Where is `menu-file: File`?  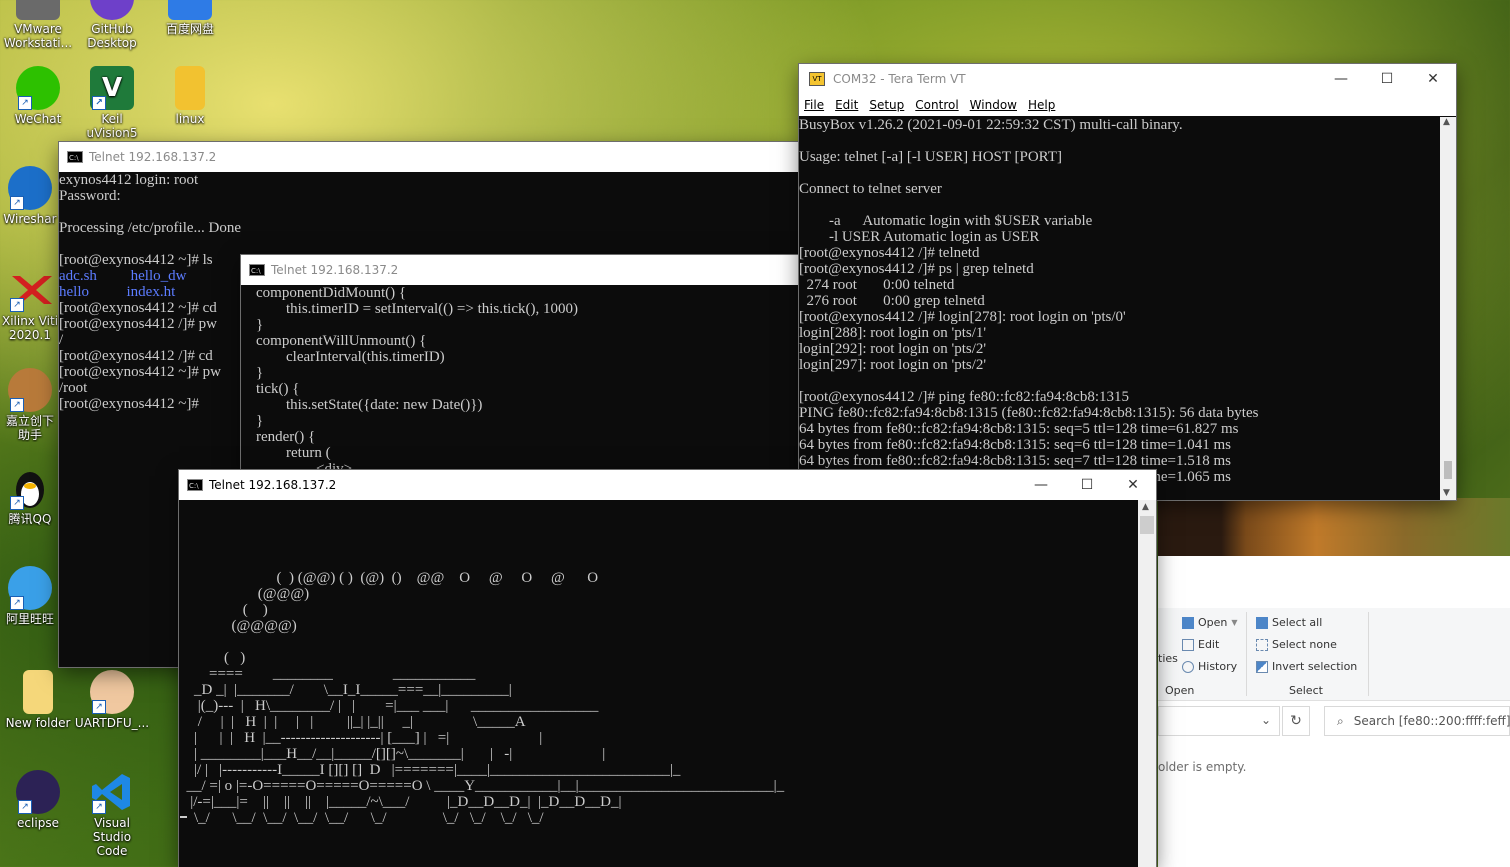
menu-file: File is located at coordinates (814, 105).